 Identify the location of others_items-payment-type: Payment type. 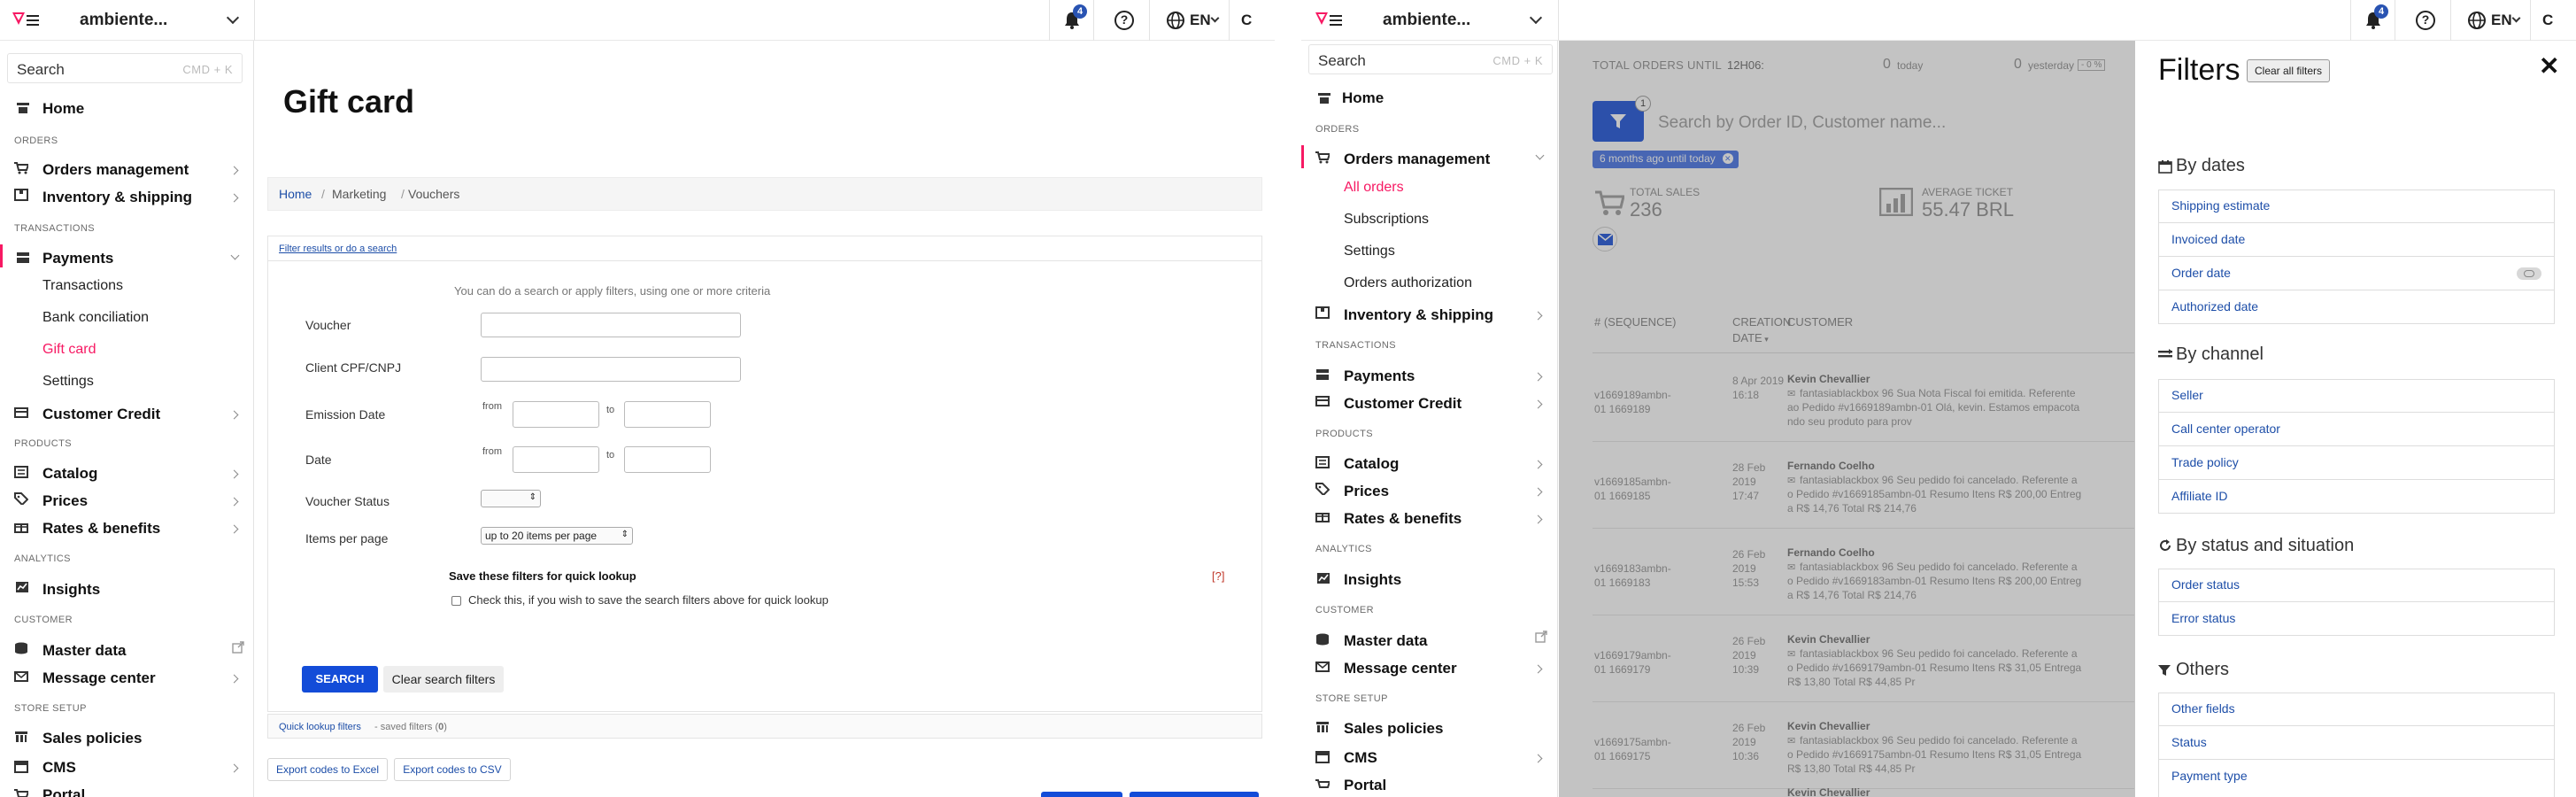
(2356, 777).